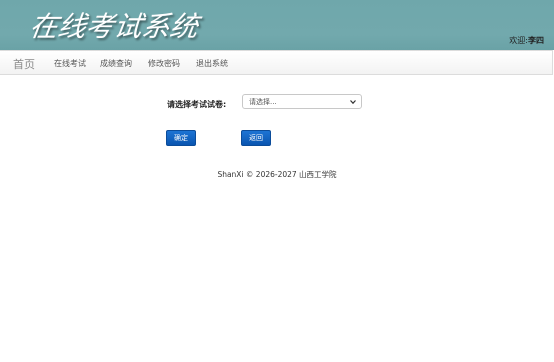 Image resolution: width=554 pixels, height=362 pixels. I want to click on nav-item-change-password: 修改密码, so click(164, 63).